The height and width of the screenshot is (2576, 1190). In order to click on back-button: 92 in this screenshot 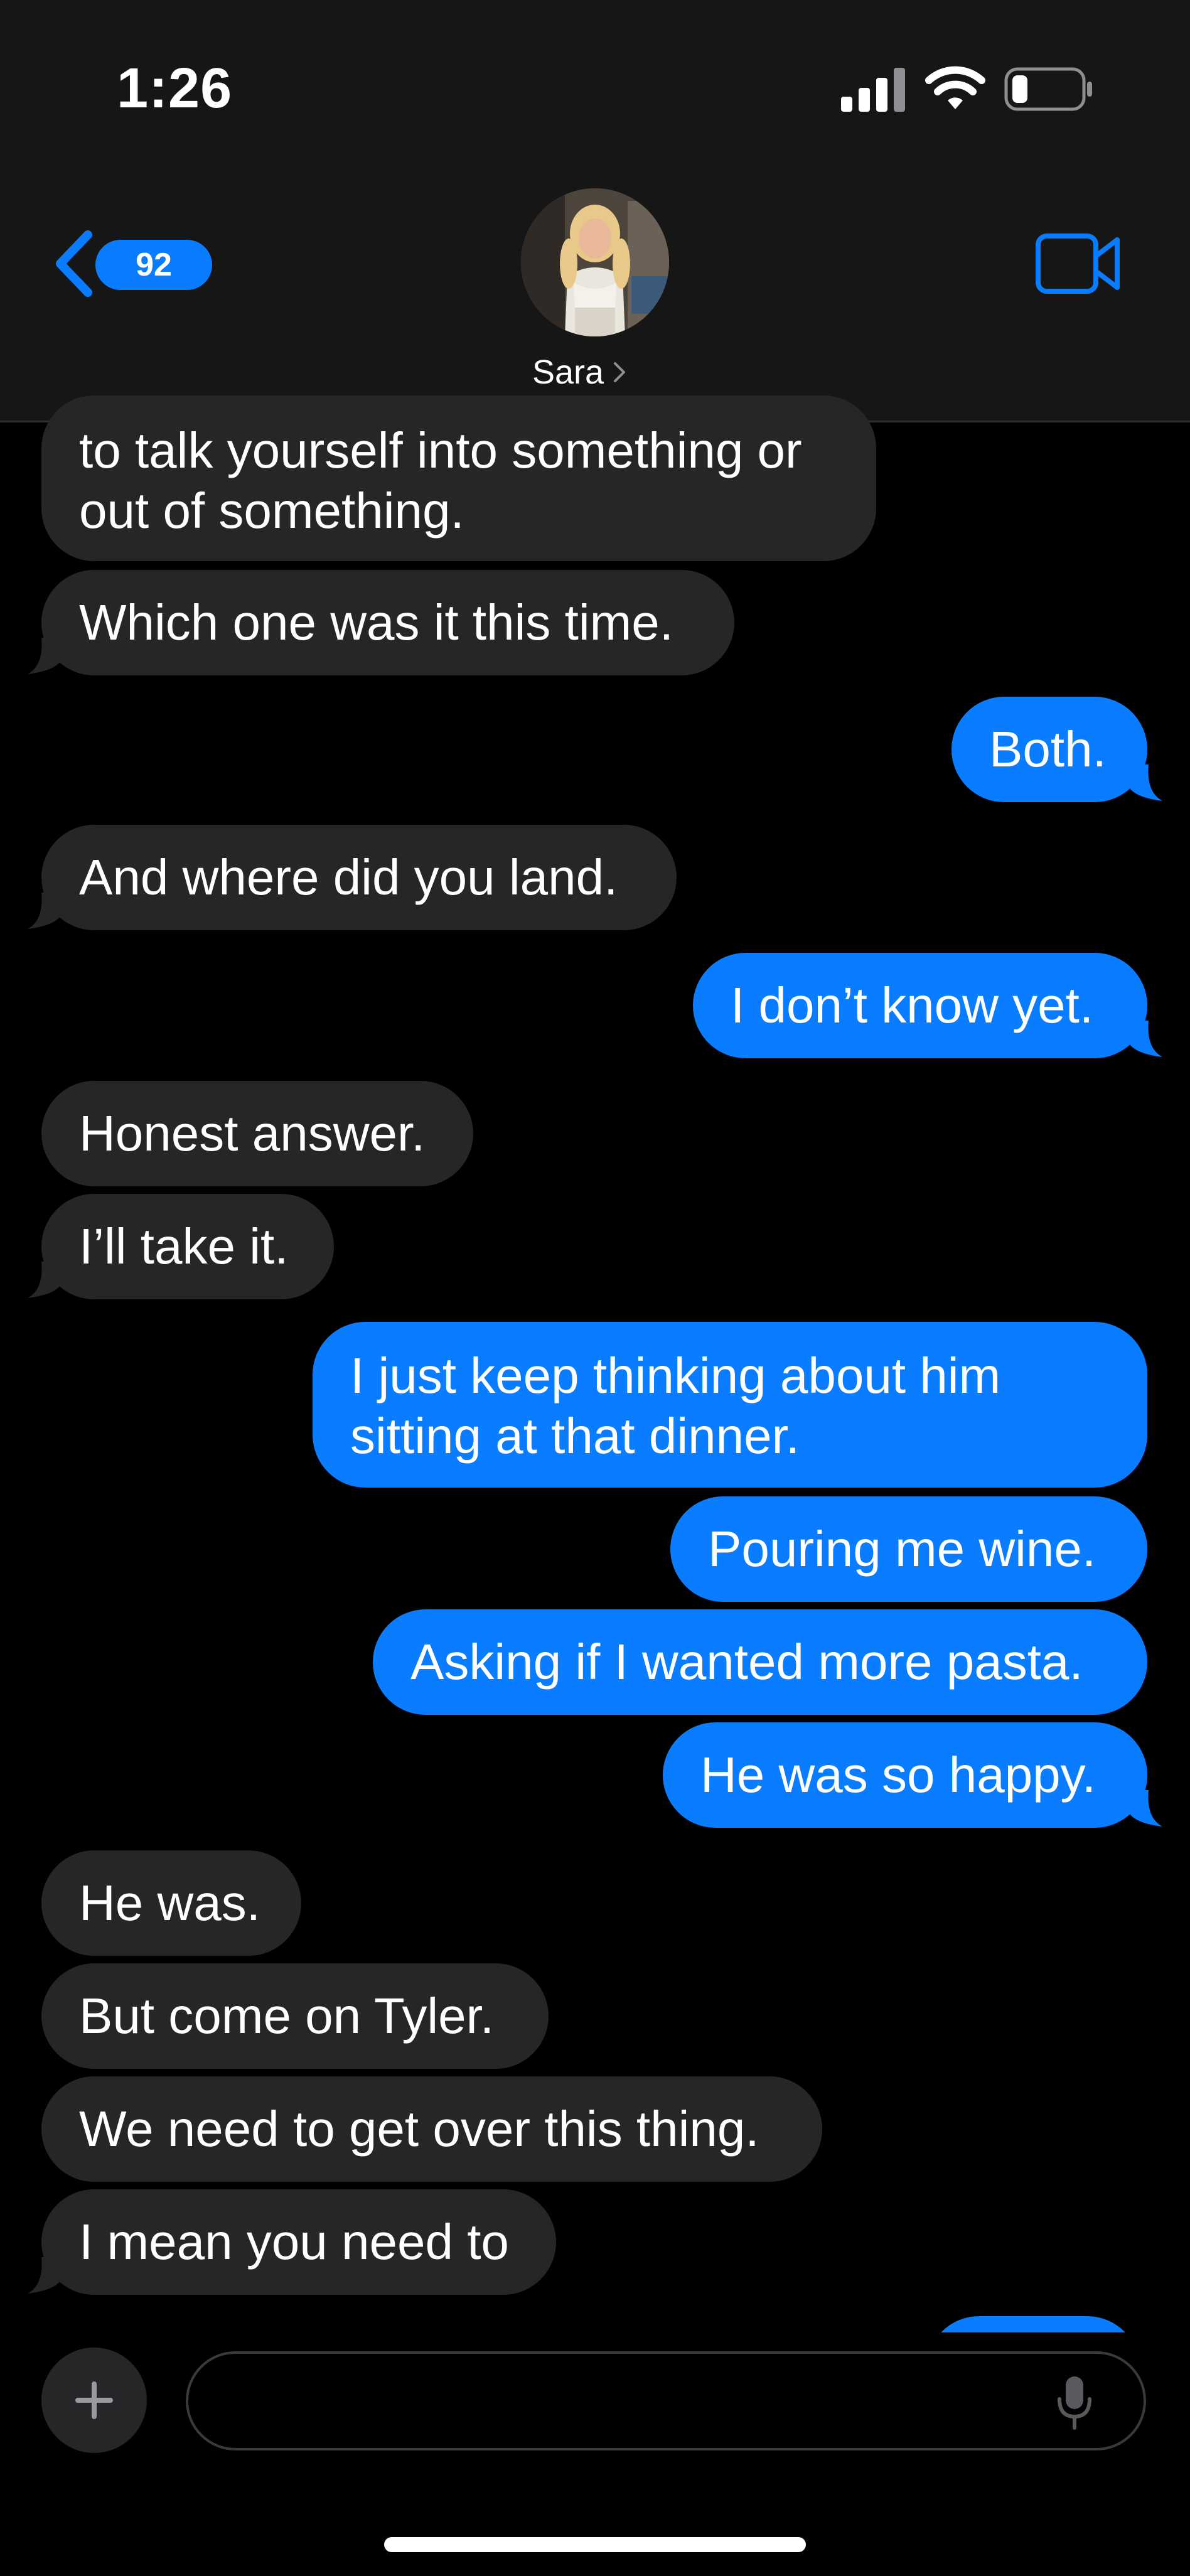, I will do `click(129, 263)`.